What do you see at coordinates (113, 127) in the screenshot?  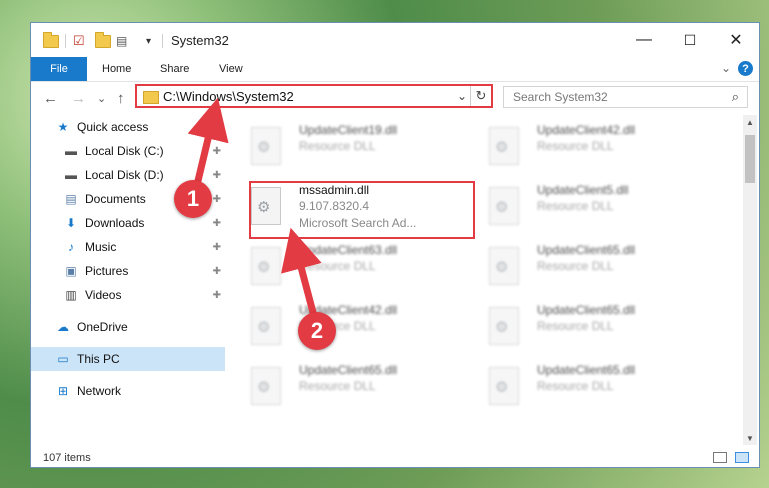 I see `sidebar-item-label: Quick access` at bounding box center [113, 127].